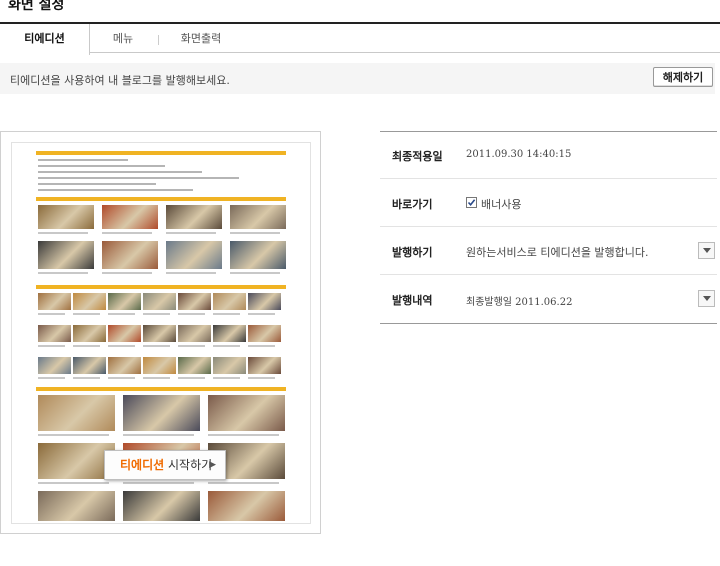  What do you see at coordinates (557, 252) in the screenshot?
I see `publish-value: 원하는서비스로 티에디션을 발행합니다.` at bounding box center [557, 252].